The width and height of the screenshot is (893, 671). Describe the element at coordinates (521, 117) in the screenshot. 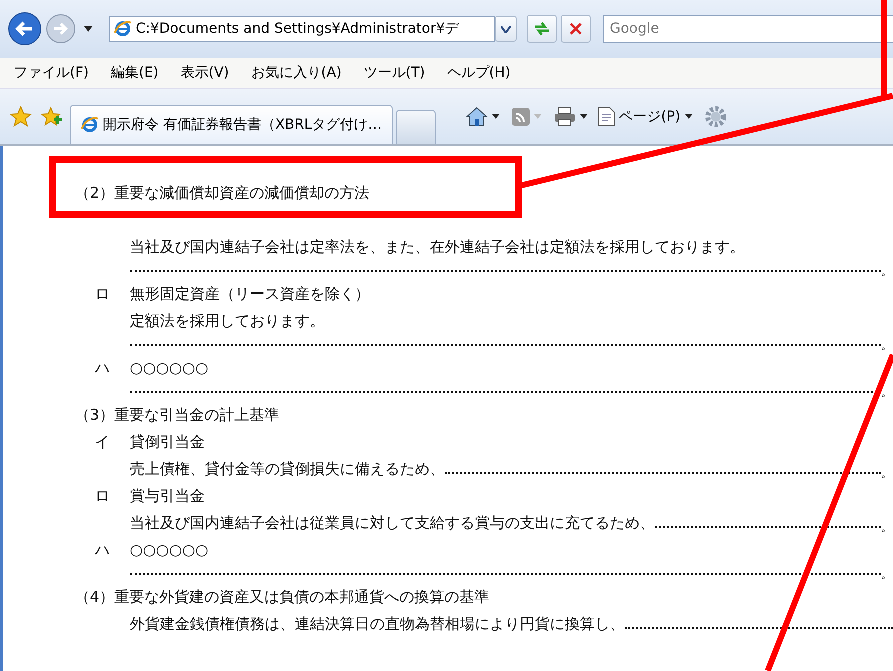

I see `feed-icon` at that location.